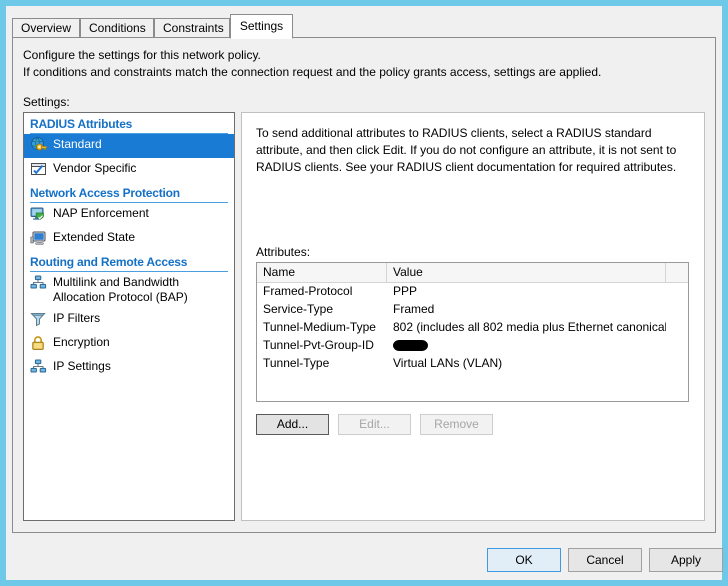  I want to click on tree-item-label: Vendor Specific, so click(95, 168).